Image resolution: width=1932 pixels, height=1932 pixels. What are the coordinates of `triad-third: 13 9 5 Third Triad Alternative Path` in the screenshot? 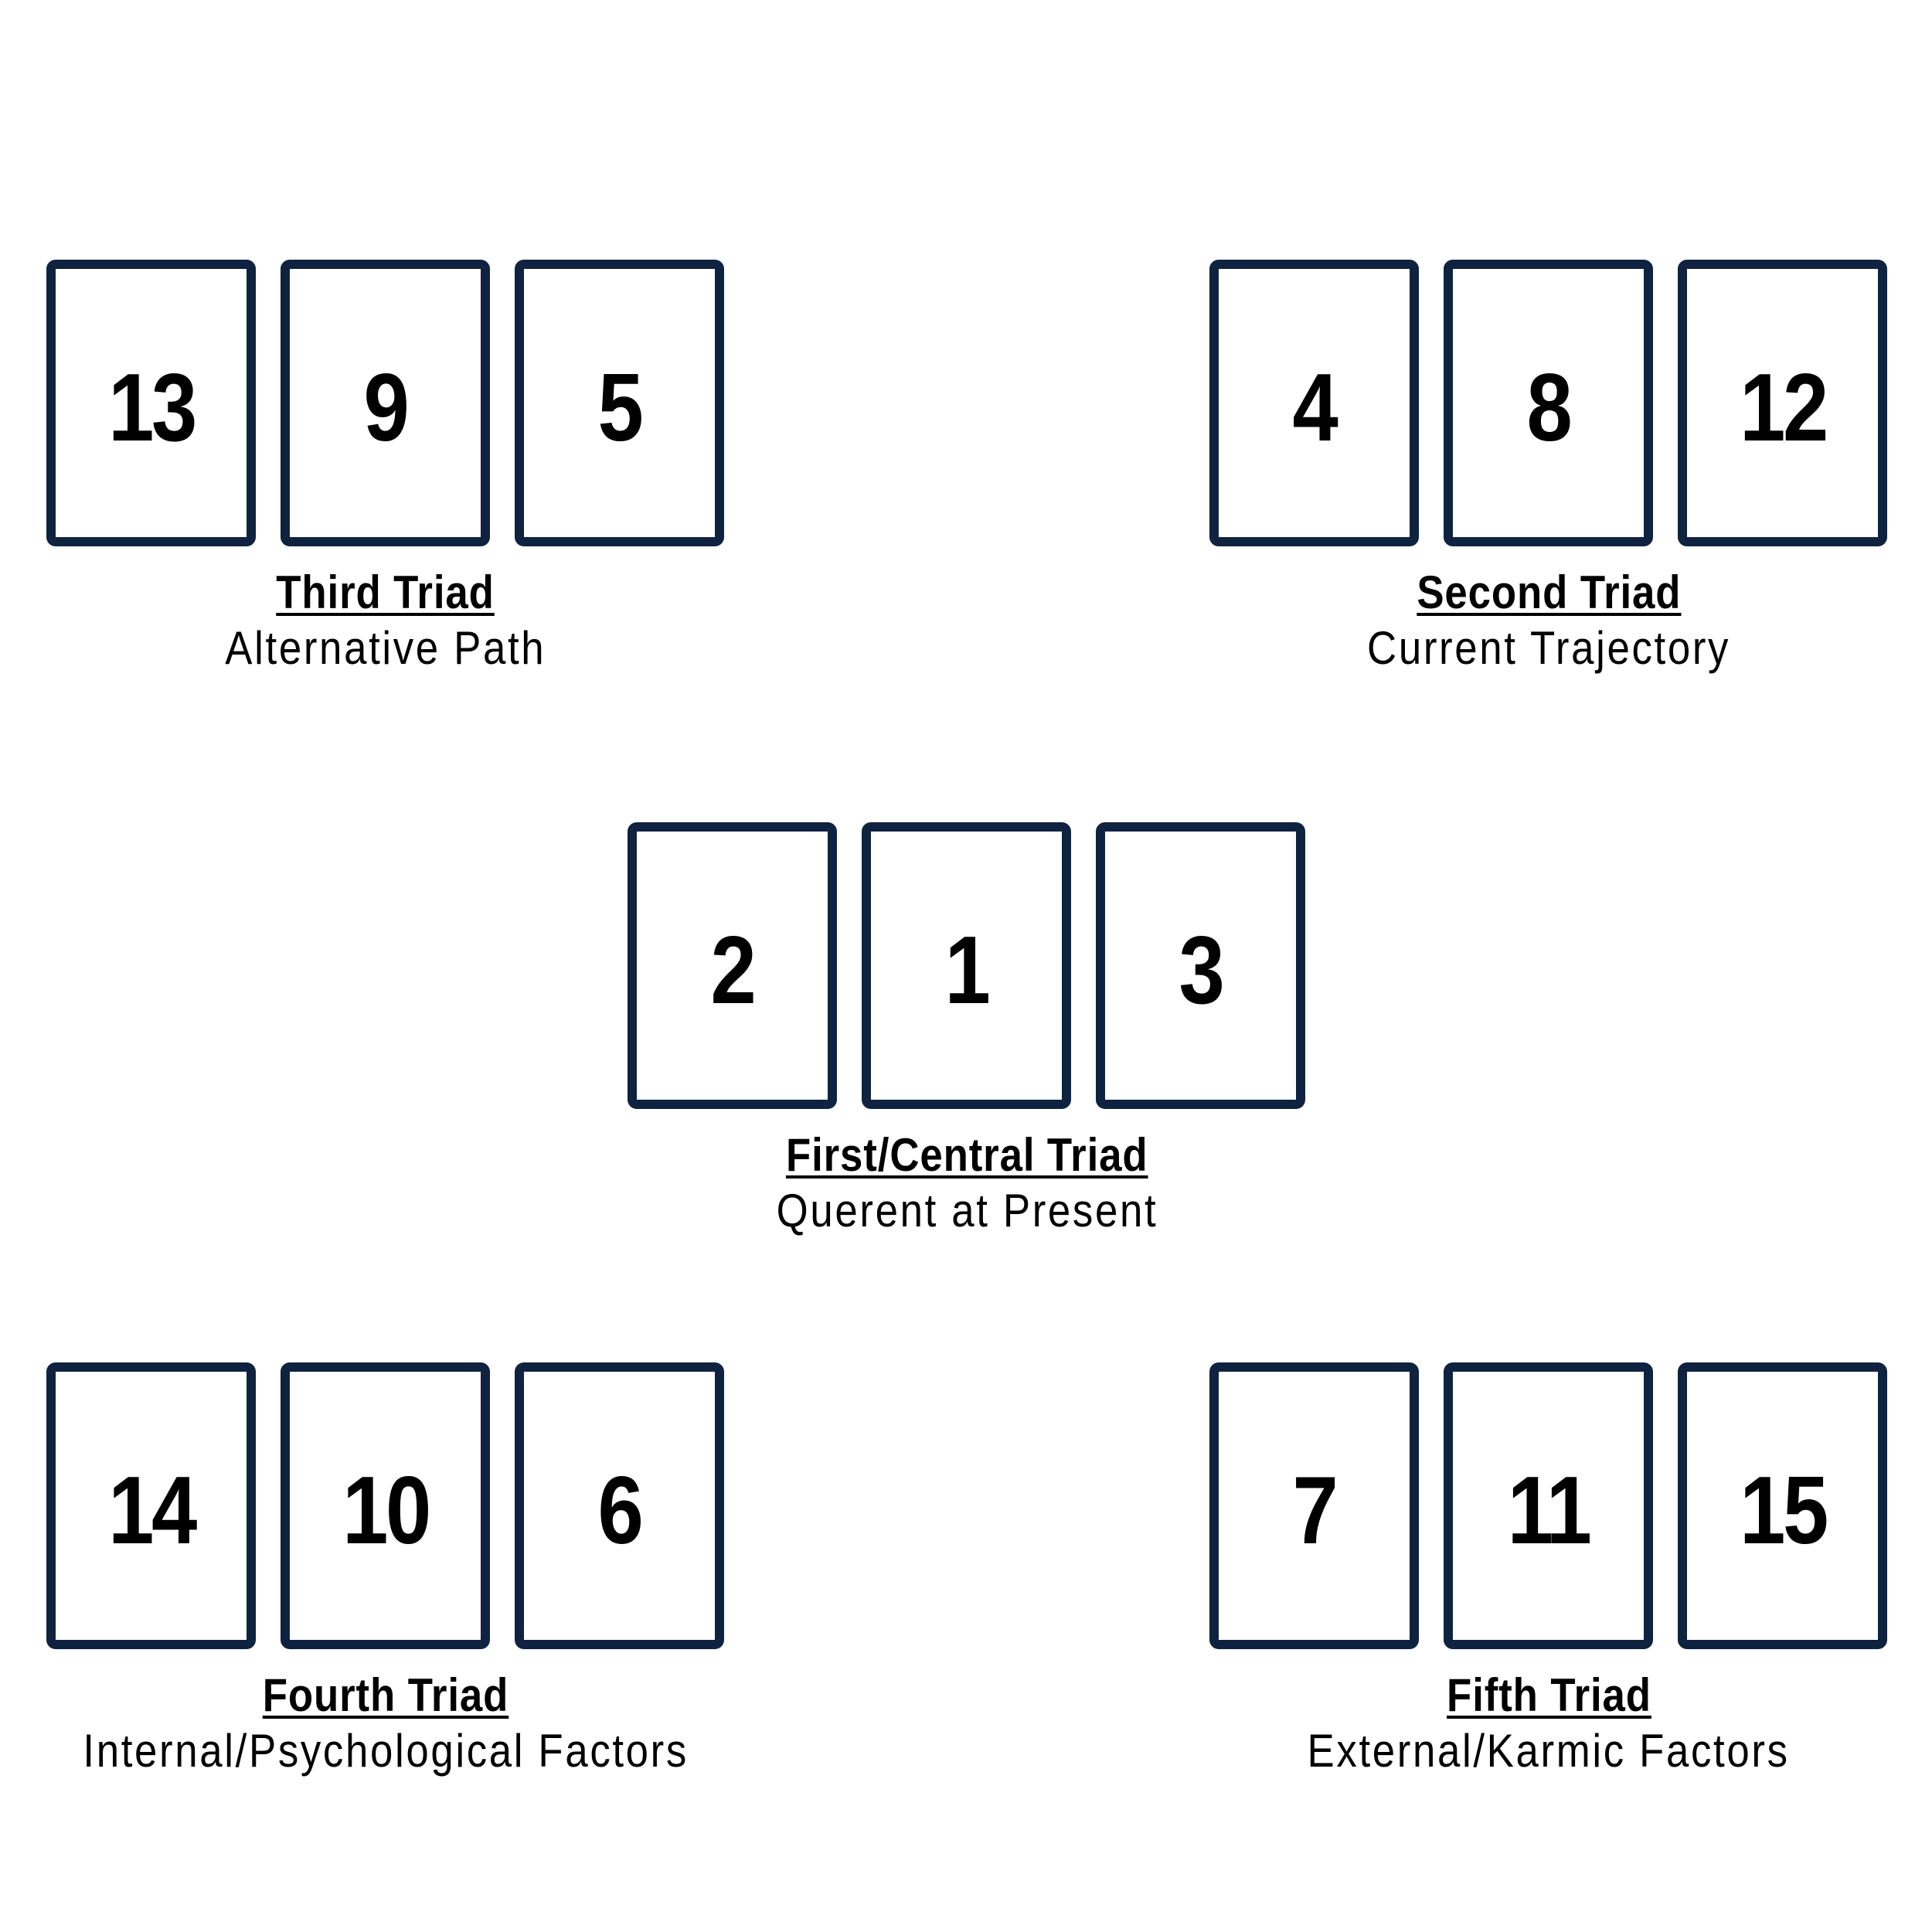 It's located at (385, 476).